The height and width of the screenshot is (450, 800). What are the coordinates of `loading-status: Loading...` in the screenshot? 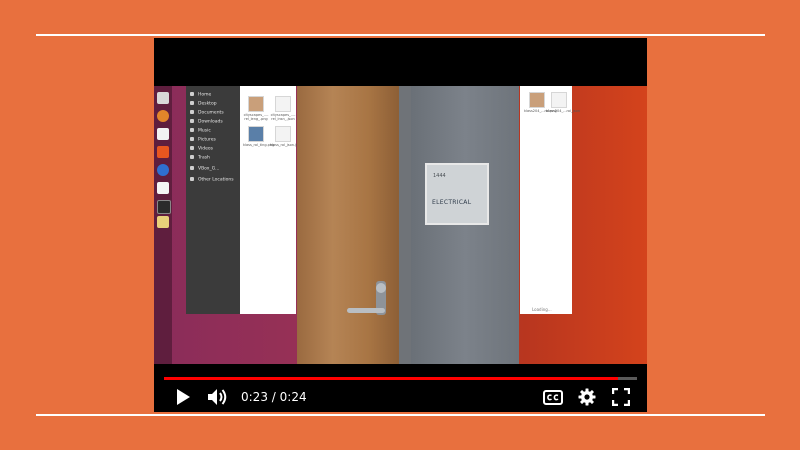 It's located at (542, 309).